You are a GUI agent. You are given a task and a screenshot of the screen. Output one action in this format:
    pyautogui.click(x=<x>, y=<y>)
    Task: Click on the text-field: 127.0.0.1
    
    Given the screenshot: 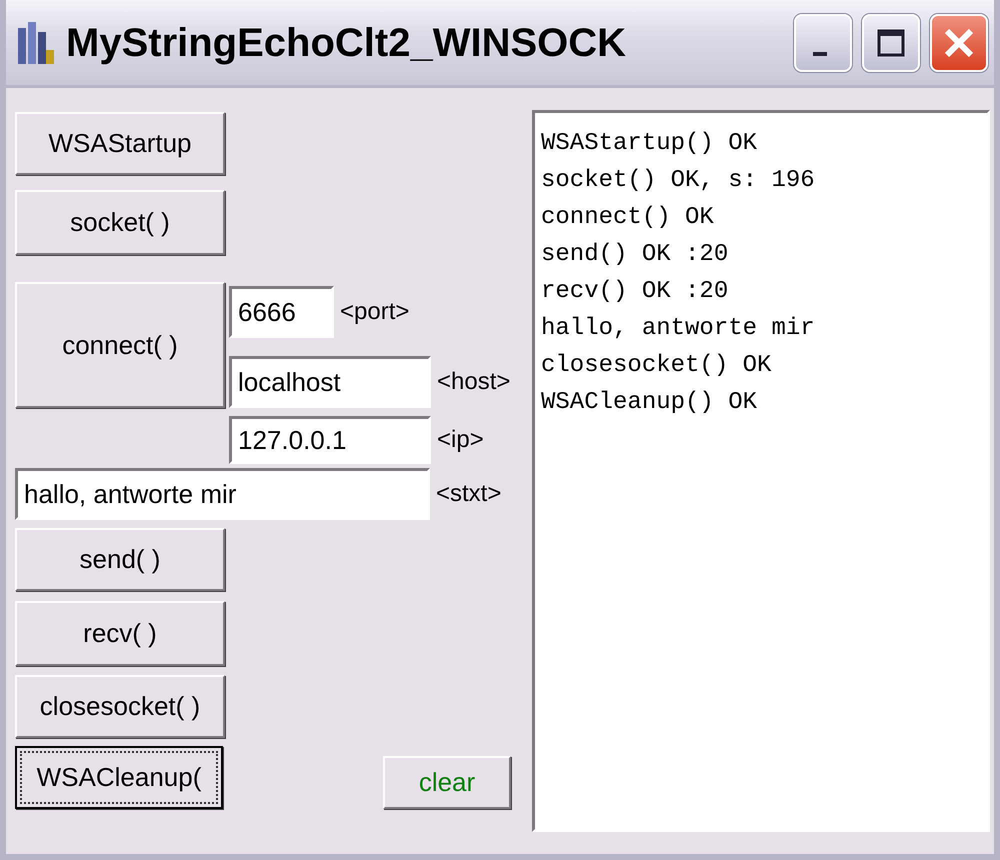 What is the action you would take?
    pyautogui.click(x=330, y=440)
    